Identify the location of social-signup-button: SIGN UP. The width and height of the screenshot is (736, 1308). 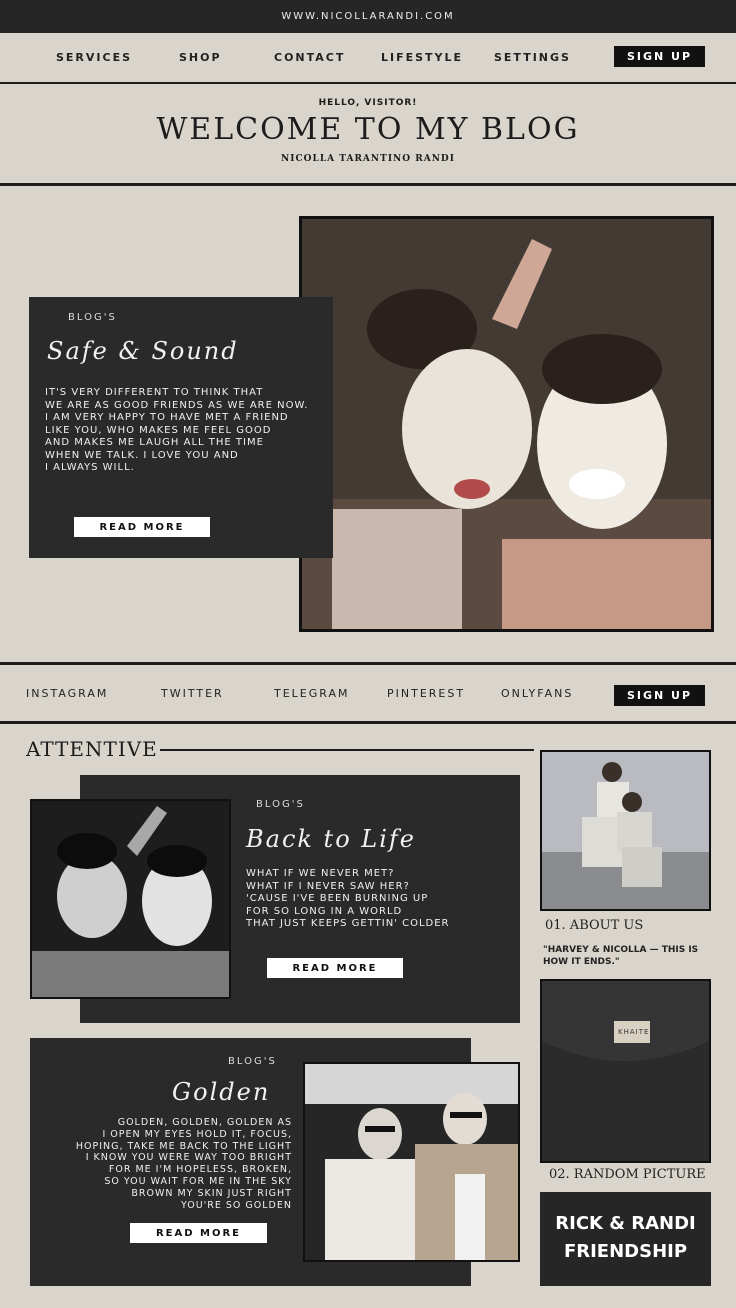
(659, 695).